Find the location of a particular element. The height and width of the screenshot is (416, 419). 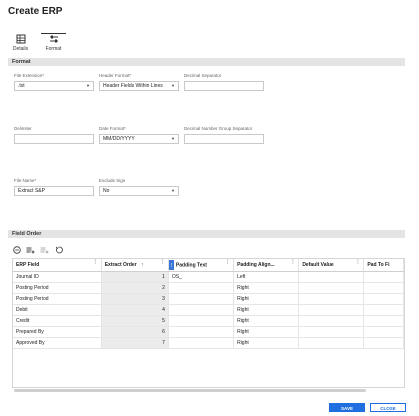

tab-format-label: Format is located at coordinates (53, 49).